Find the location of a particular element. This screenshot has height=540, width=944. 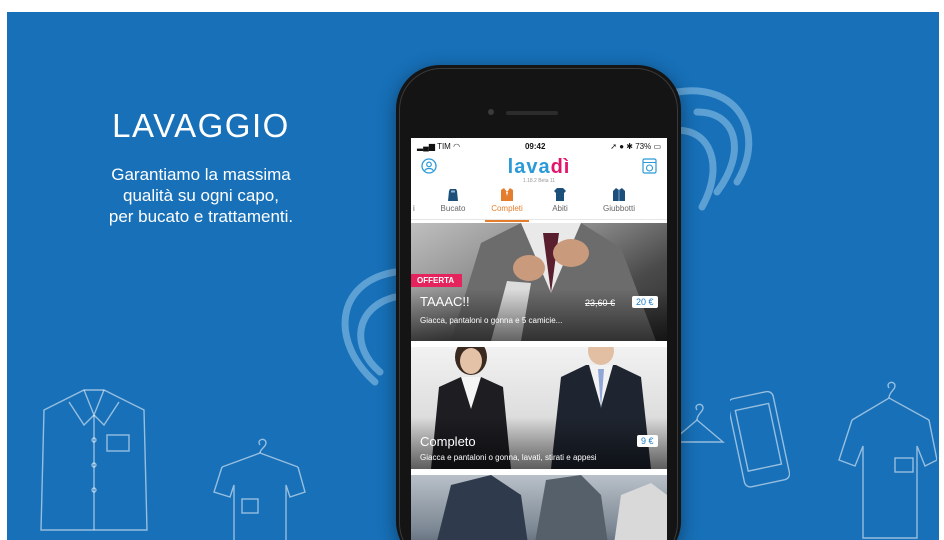

carrier-signal: ▂▄▆ TIM ◠ is located at coordinates (439, 146).